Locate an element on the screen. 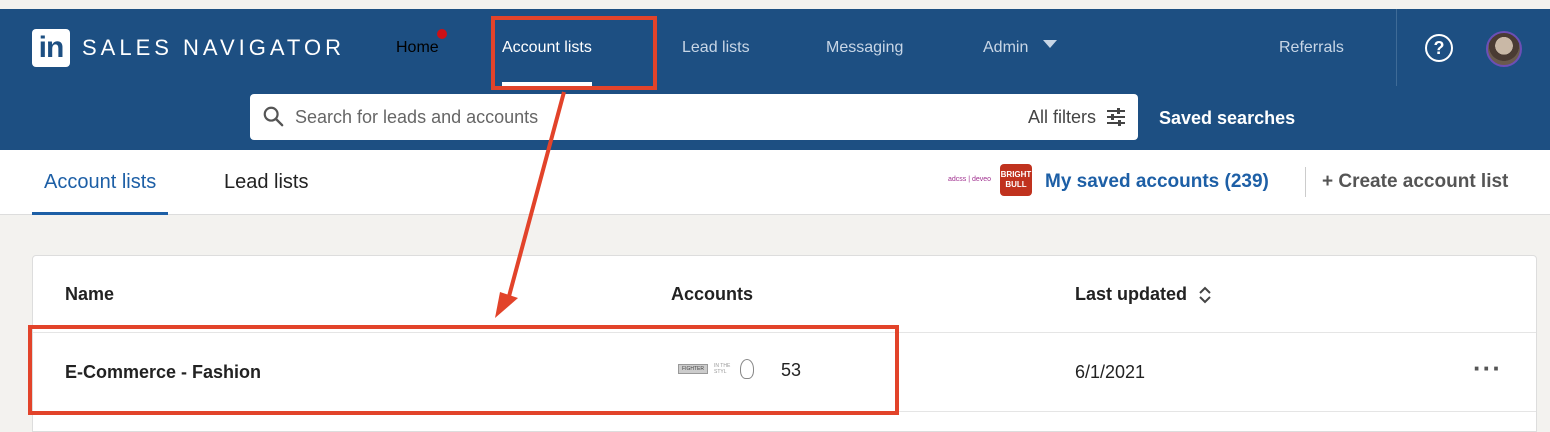 This screenshot has height=432, width=1550. tab-lead-lists: Lead lists is located at coordinates (266, 182).